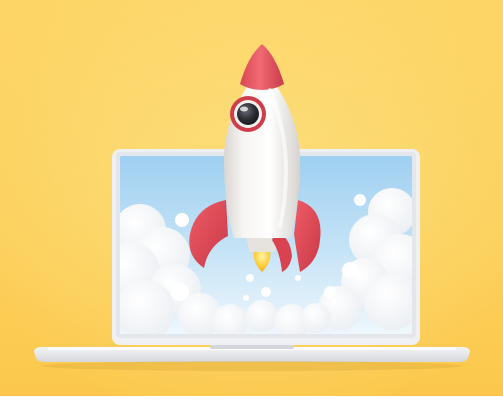 This screenshot has height=402, width=503. Describe the element at coordinates (252, 366) in the screenshot. I see `laptop-shadow` at that location.